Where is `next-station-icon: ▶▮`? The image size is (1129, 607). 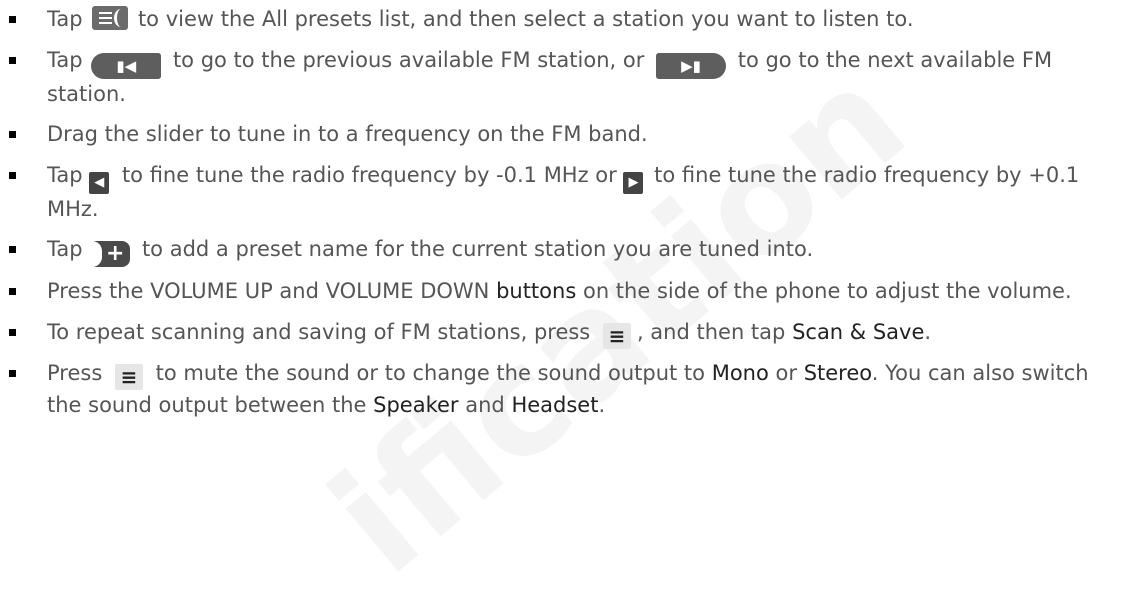 next-station-icon: ▶▮ is located at coordinates (691, 65).